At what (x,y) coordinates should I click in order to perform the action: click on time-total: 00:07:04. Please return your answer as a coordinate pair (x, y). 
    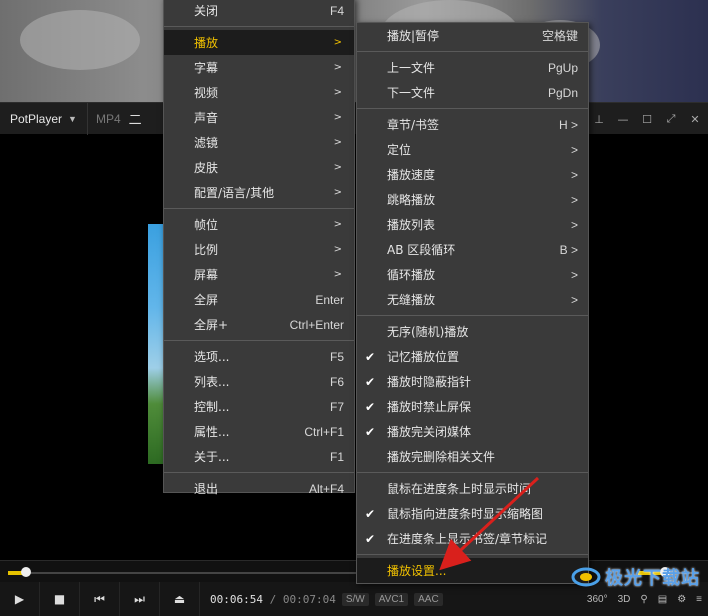
    Looking at the image, I should click on (309, 599).